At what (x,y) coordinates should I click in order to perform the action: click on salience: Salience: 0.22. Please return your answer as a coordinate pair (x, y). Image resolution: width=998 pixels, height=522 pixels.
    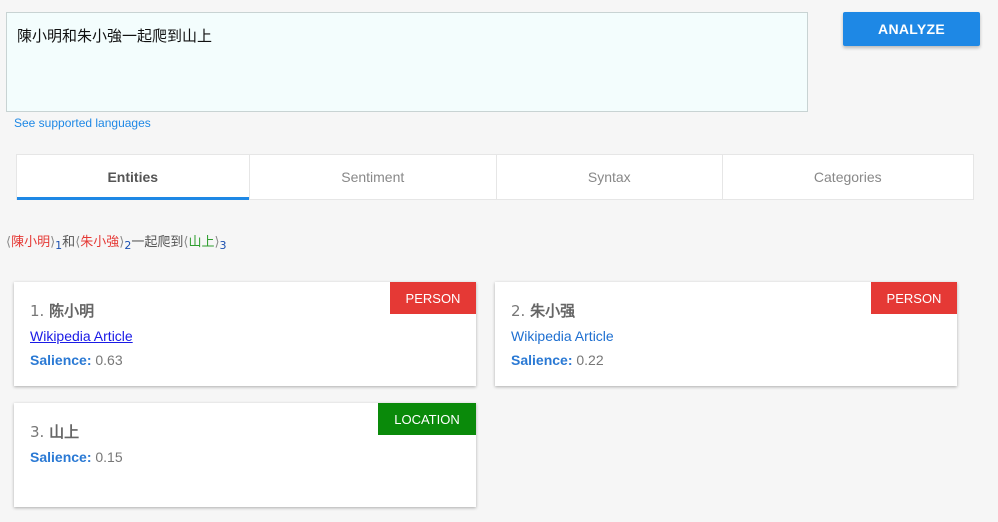
    Looking at the image, I should click on (557, 360).